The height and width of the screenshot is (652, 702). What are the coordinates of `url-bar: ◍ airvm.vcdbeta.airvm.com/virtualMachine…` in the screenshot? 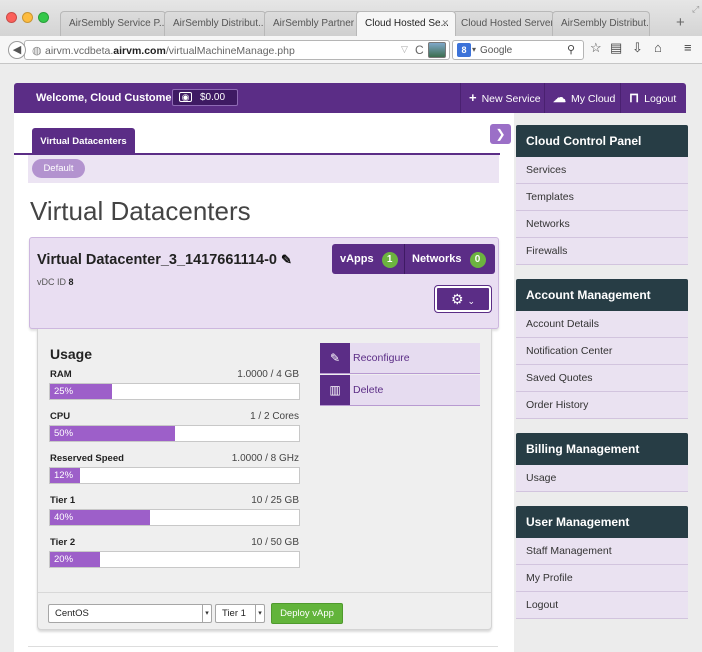 It's located at (237, 50).